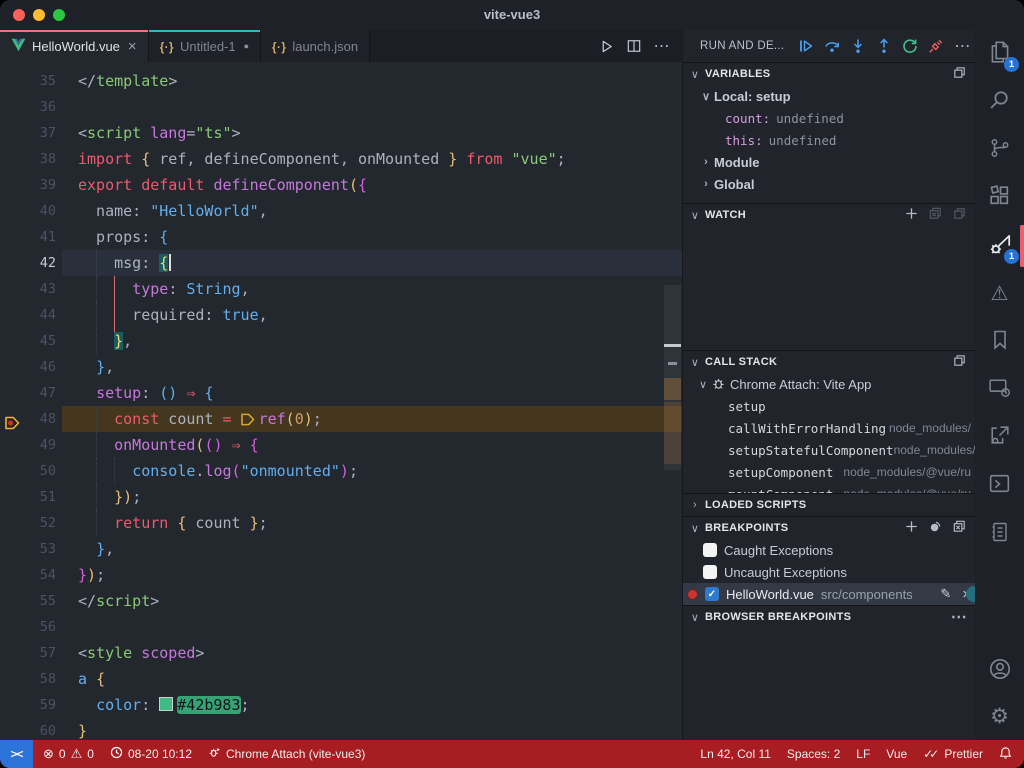 This screenshot has width=1024, height=768. Describe the element at coordinates (999, 486) in the screenshot. I see `activity-terminal` at that location.